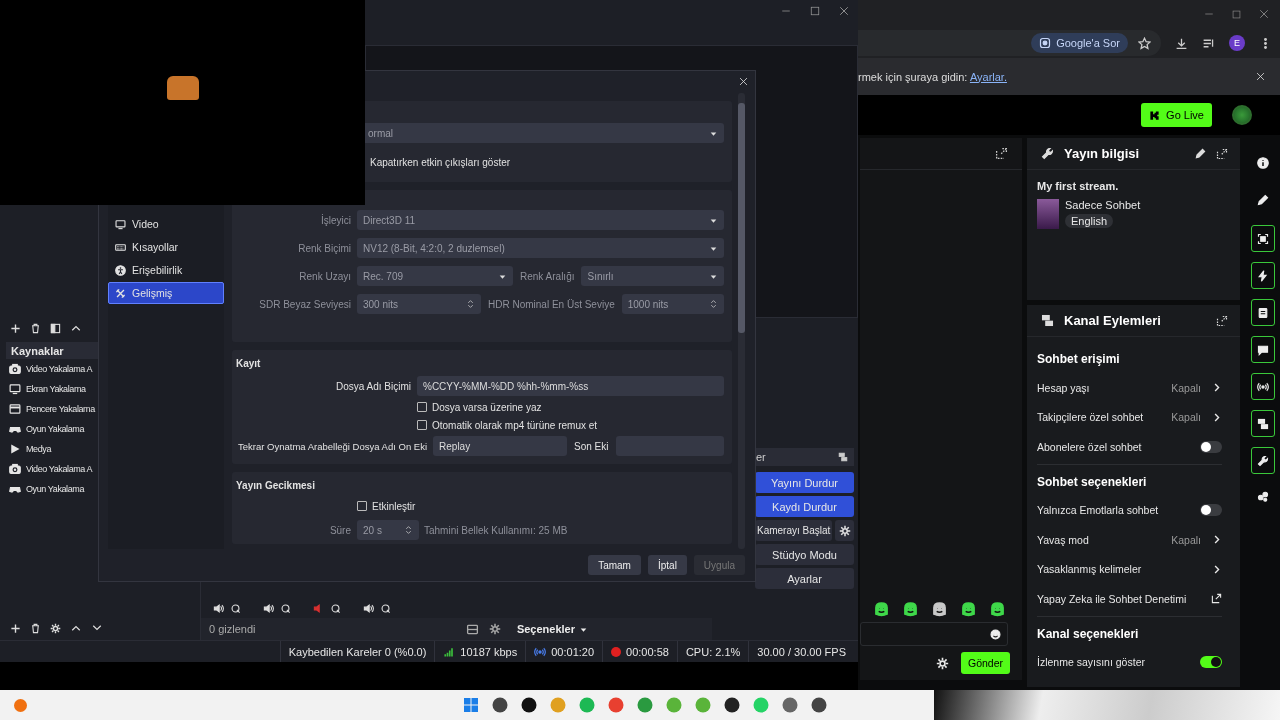 The width and height of the screenshot is (1280, 720). What do you see at coordinates (15, 449) in the screenshot?
I see `play-icon` at bounding box center [15, 449].